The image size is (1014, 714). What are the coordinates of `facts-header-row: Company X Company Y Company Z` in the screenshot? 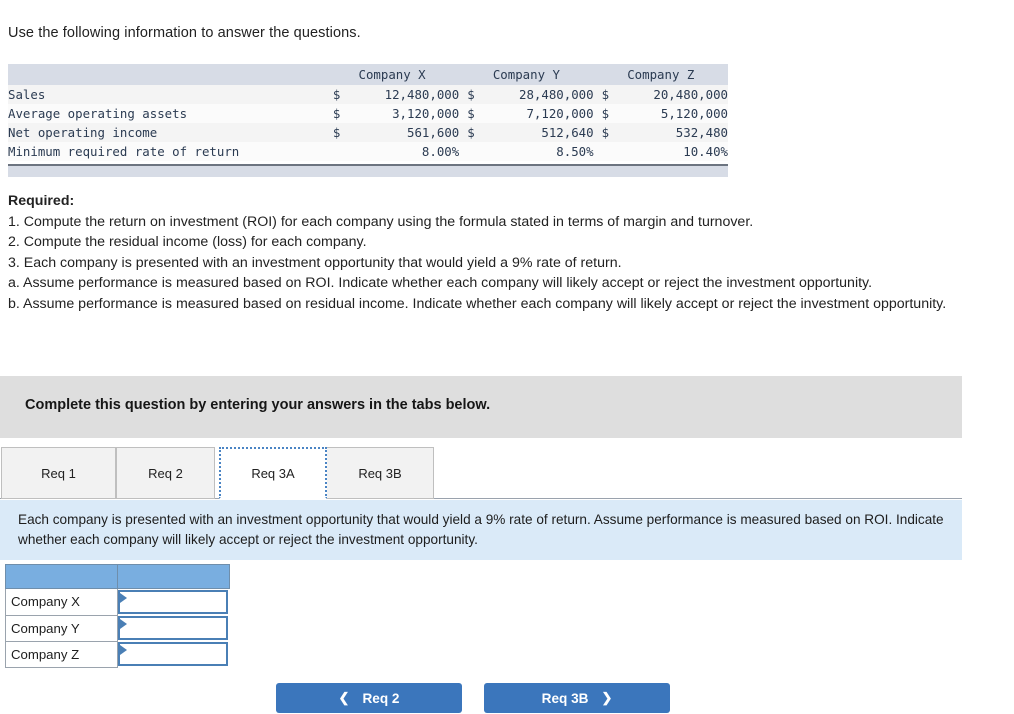 It's located at (368, 74).